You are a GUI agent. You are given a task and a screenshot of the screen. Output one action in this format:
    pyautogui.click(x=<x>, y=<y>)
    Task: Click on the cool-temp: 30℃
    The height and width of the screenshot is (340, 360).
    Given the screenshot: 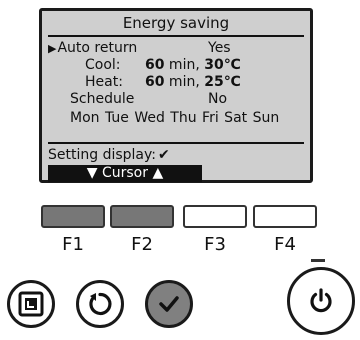 What is the action you would take?
    pyautogui.click(x=222, y=65)
    